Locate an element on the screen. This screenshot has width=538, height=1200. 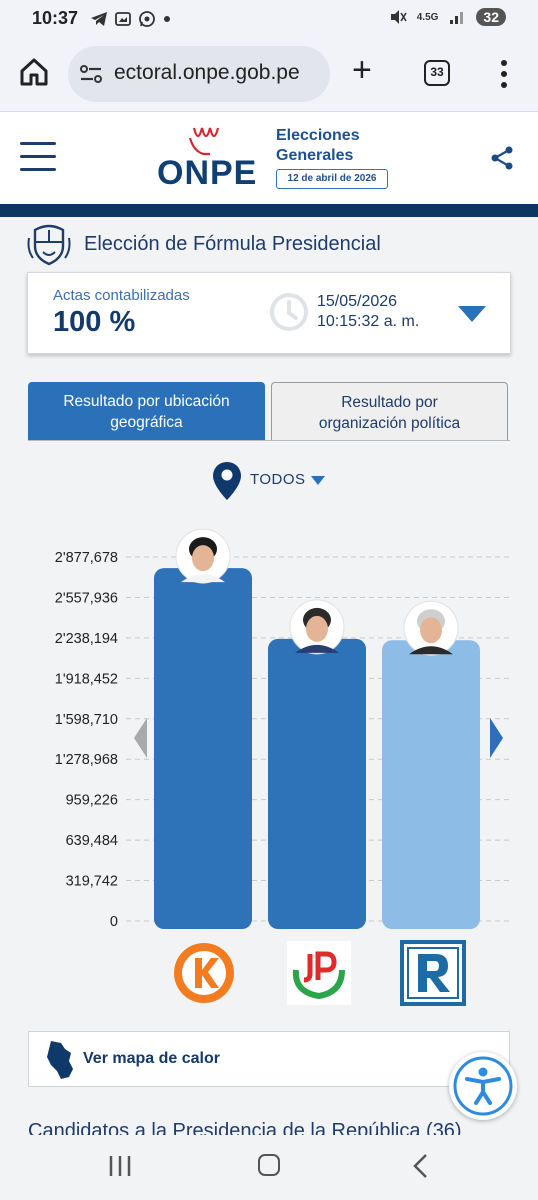
browser-toolbar: ectoral.onpe.gob.pe + 33 is located at coordinates (269, 75).